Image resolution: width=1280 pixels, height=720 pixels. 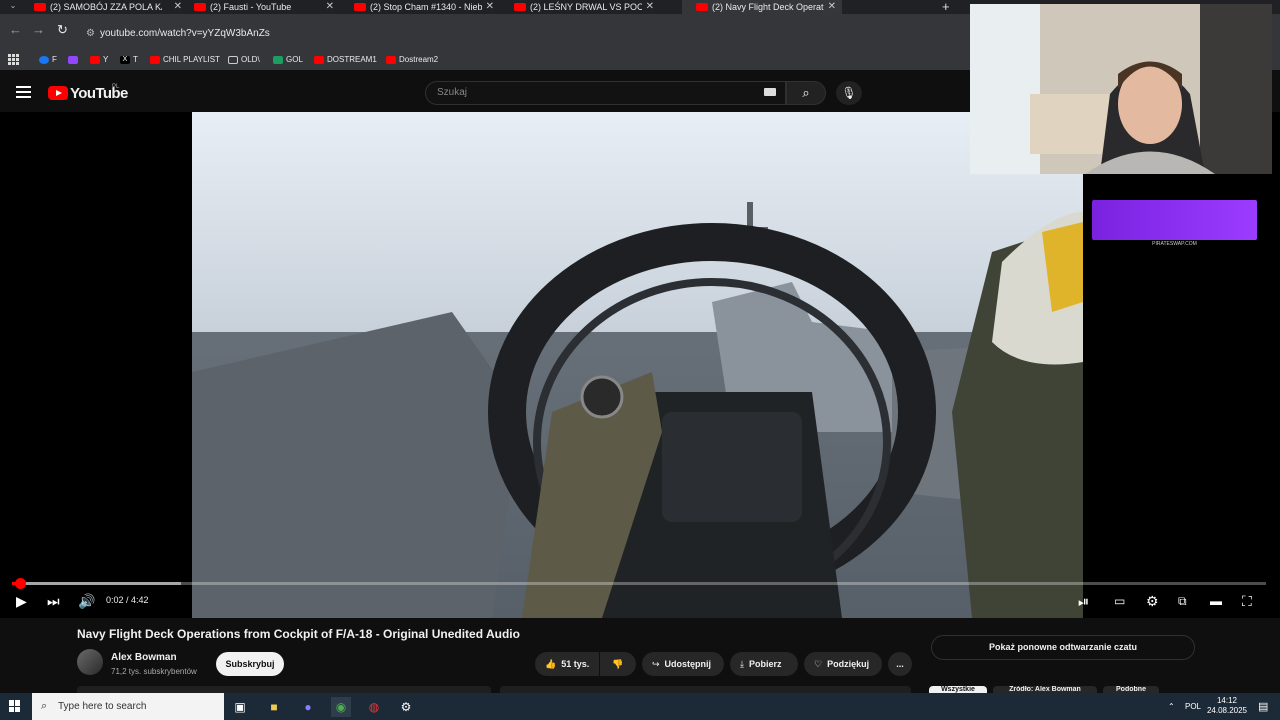 I want to click on chrome-icon: ◉, so click(x=341, y=707).